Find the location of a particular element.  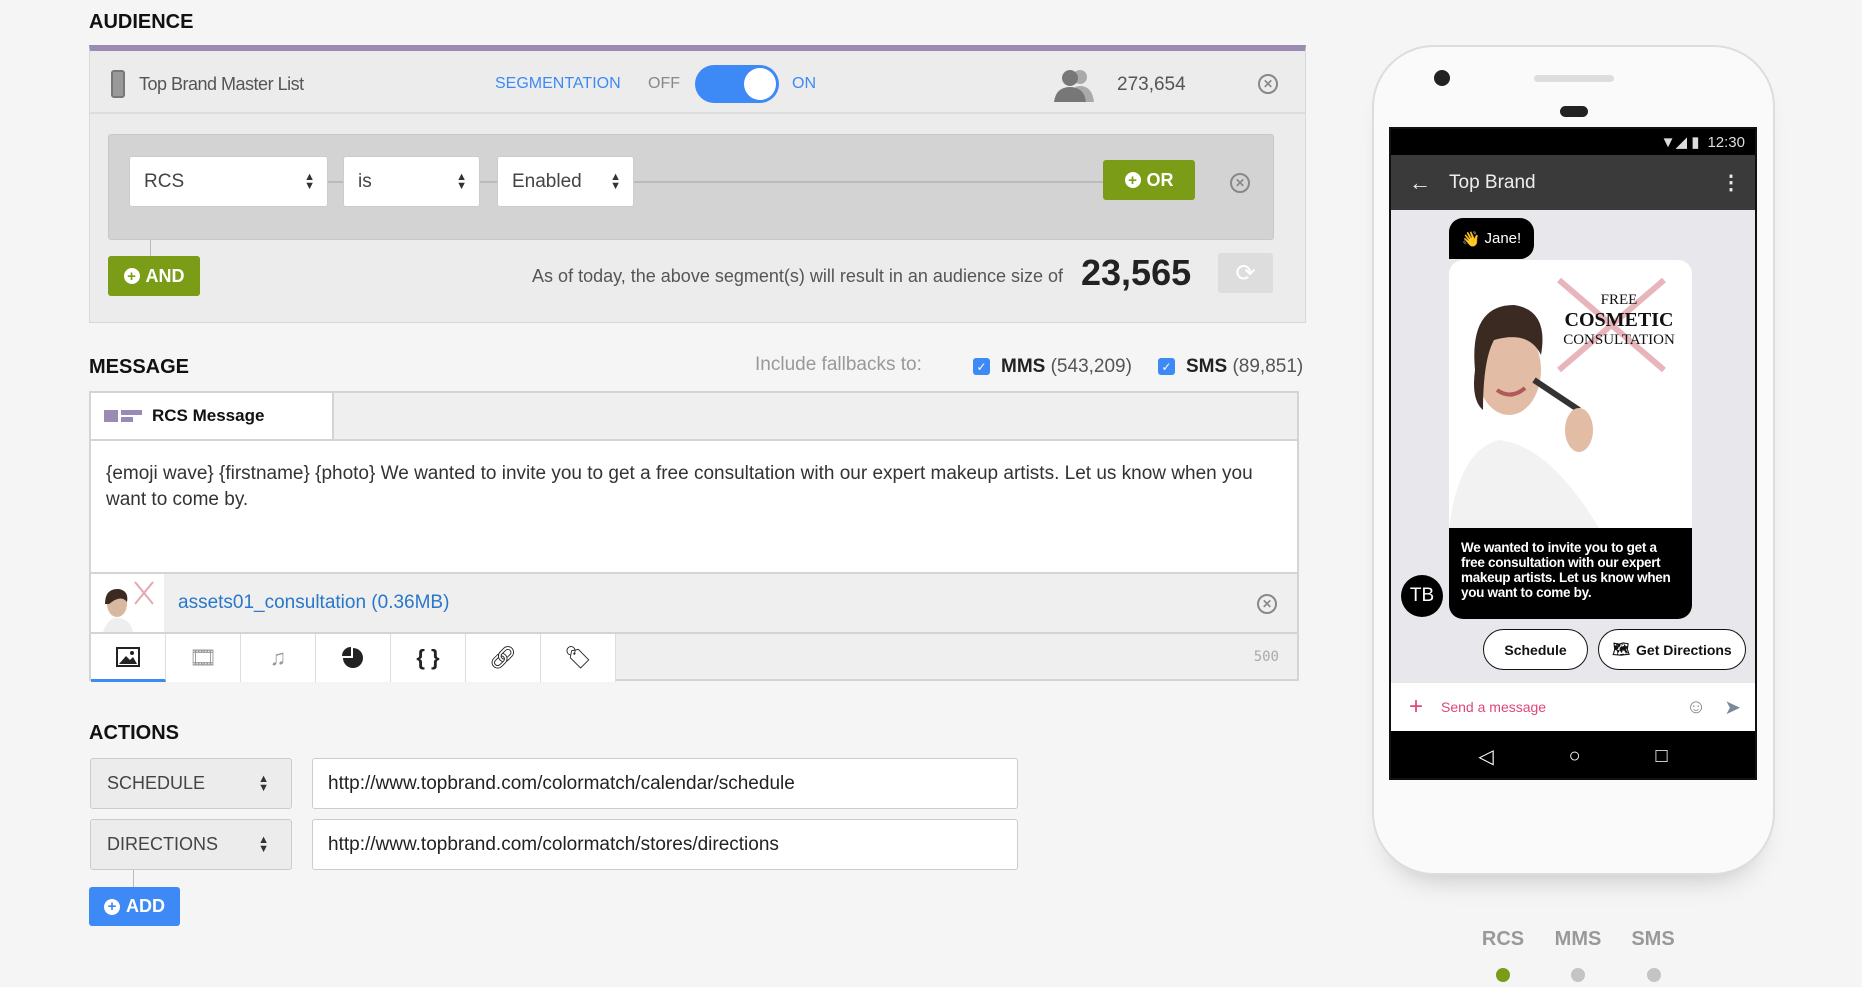

attachment-link: assets01_consultation (0.36MB) is located at coordinates (313, 603).